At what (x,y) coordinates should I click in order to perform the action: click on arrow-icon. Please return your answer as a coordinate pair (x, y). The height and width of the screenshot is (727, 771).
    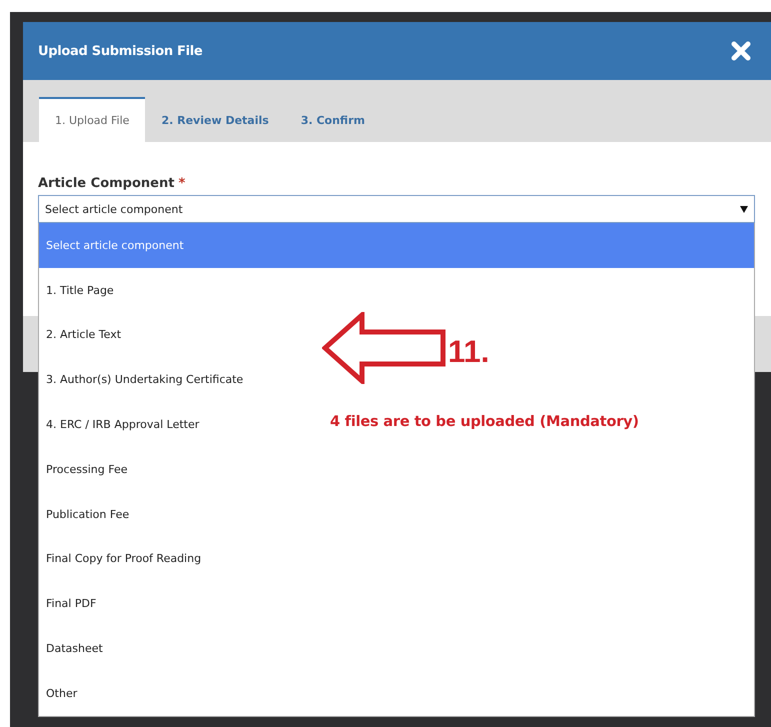
    Looking at the image, I should click on (384, 348).